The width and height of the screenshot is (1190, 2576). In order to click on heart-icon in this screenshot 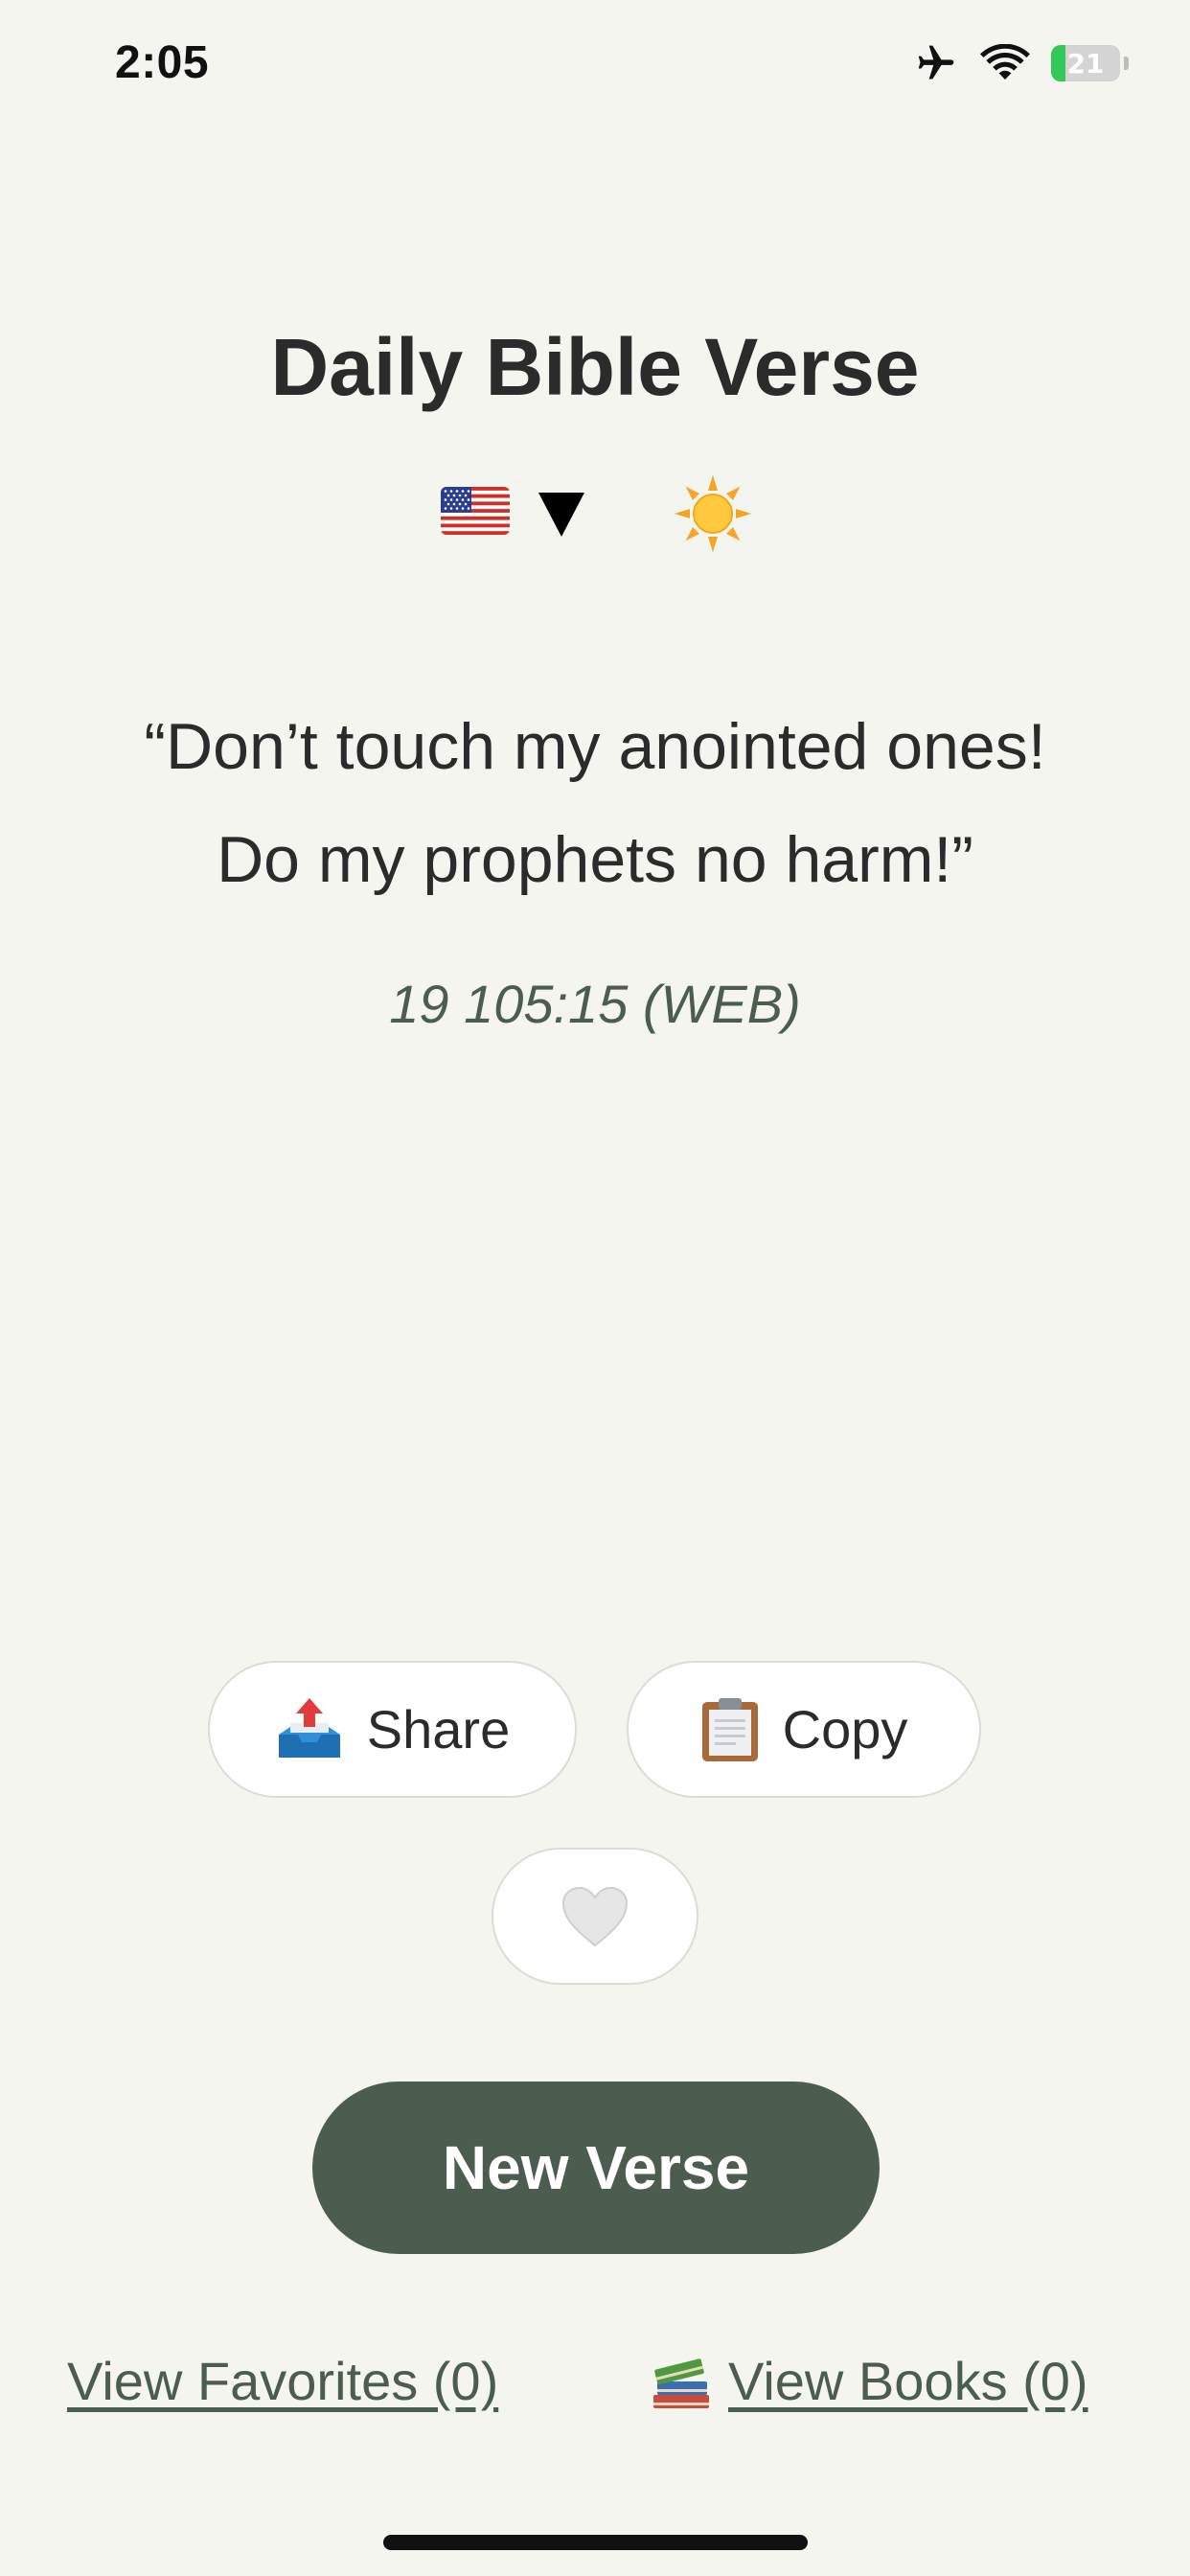, I will do `click(595, 1916)`.